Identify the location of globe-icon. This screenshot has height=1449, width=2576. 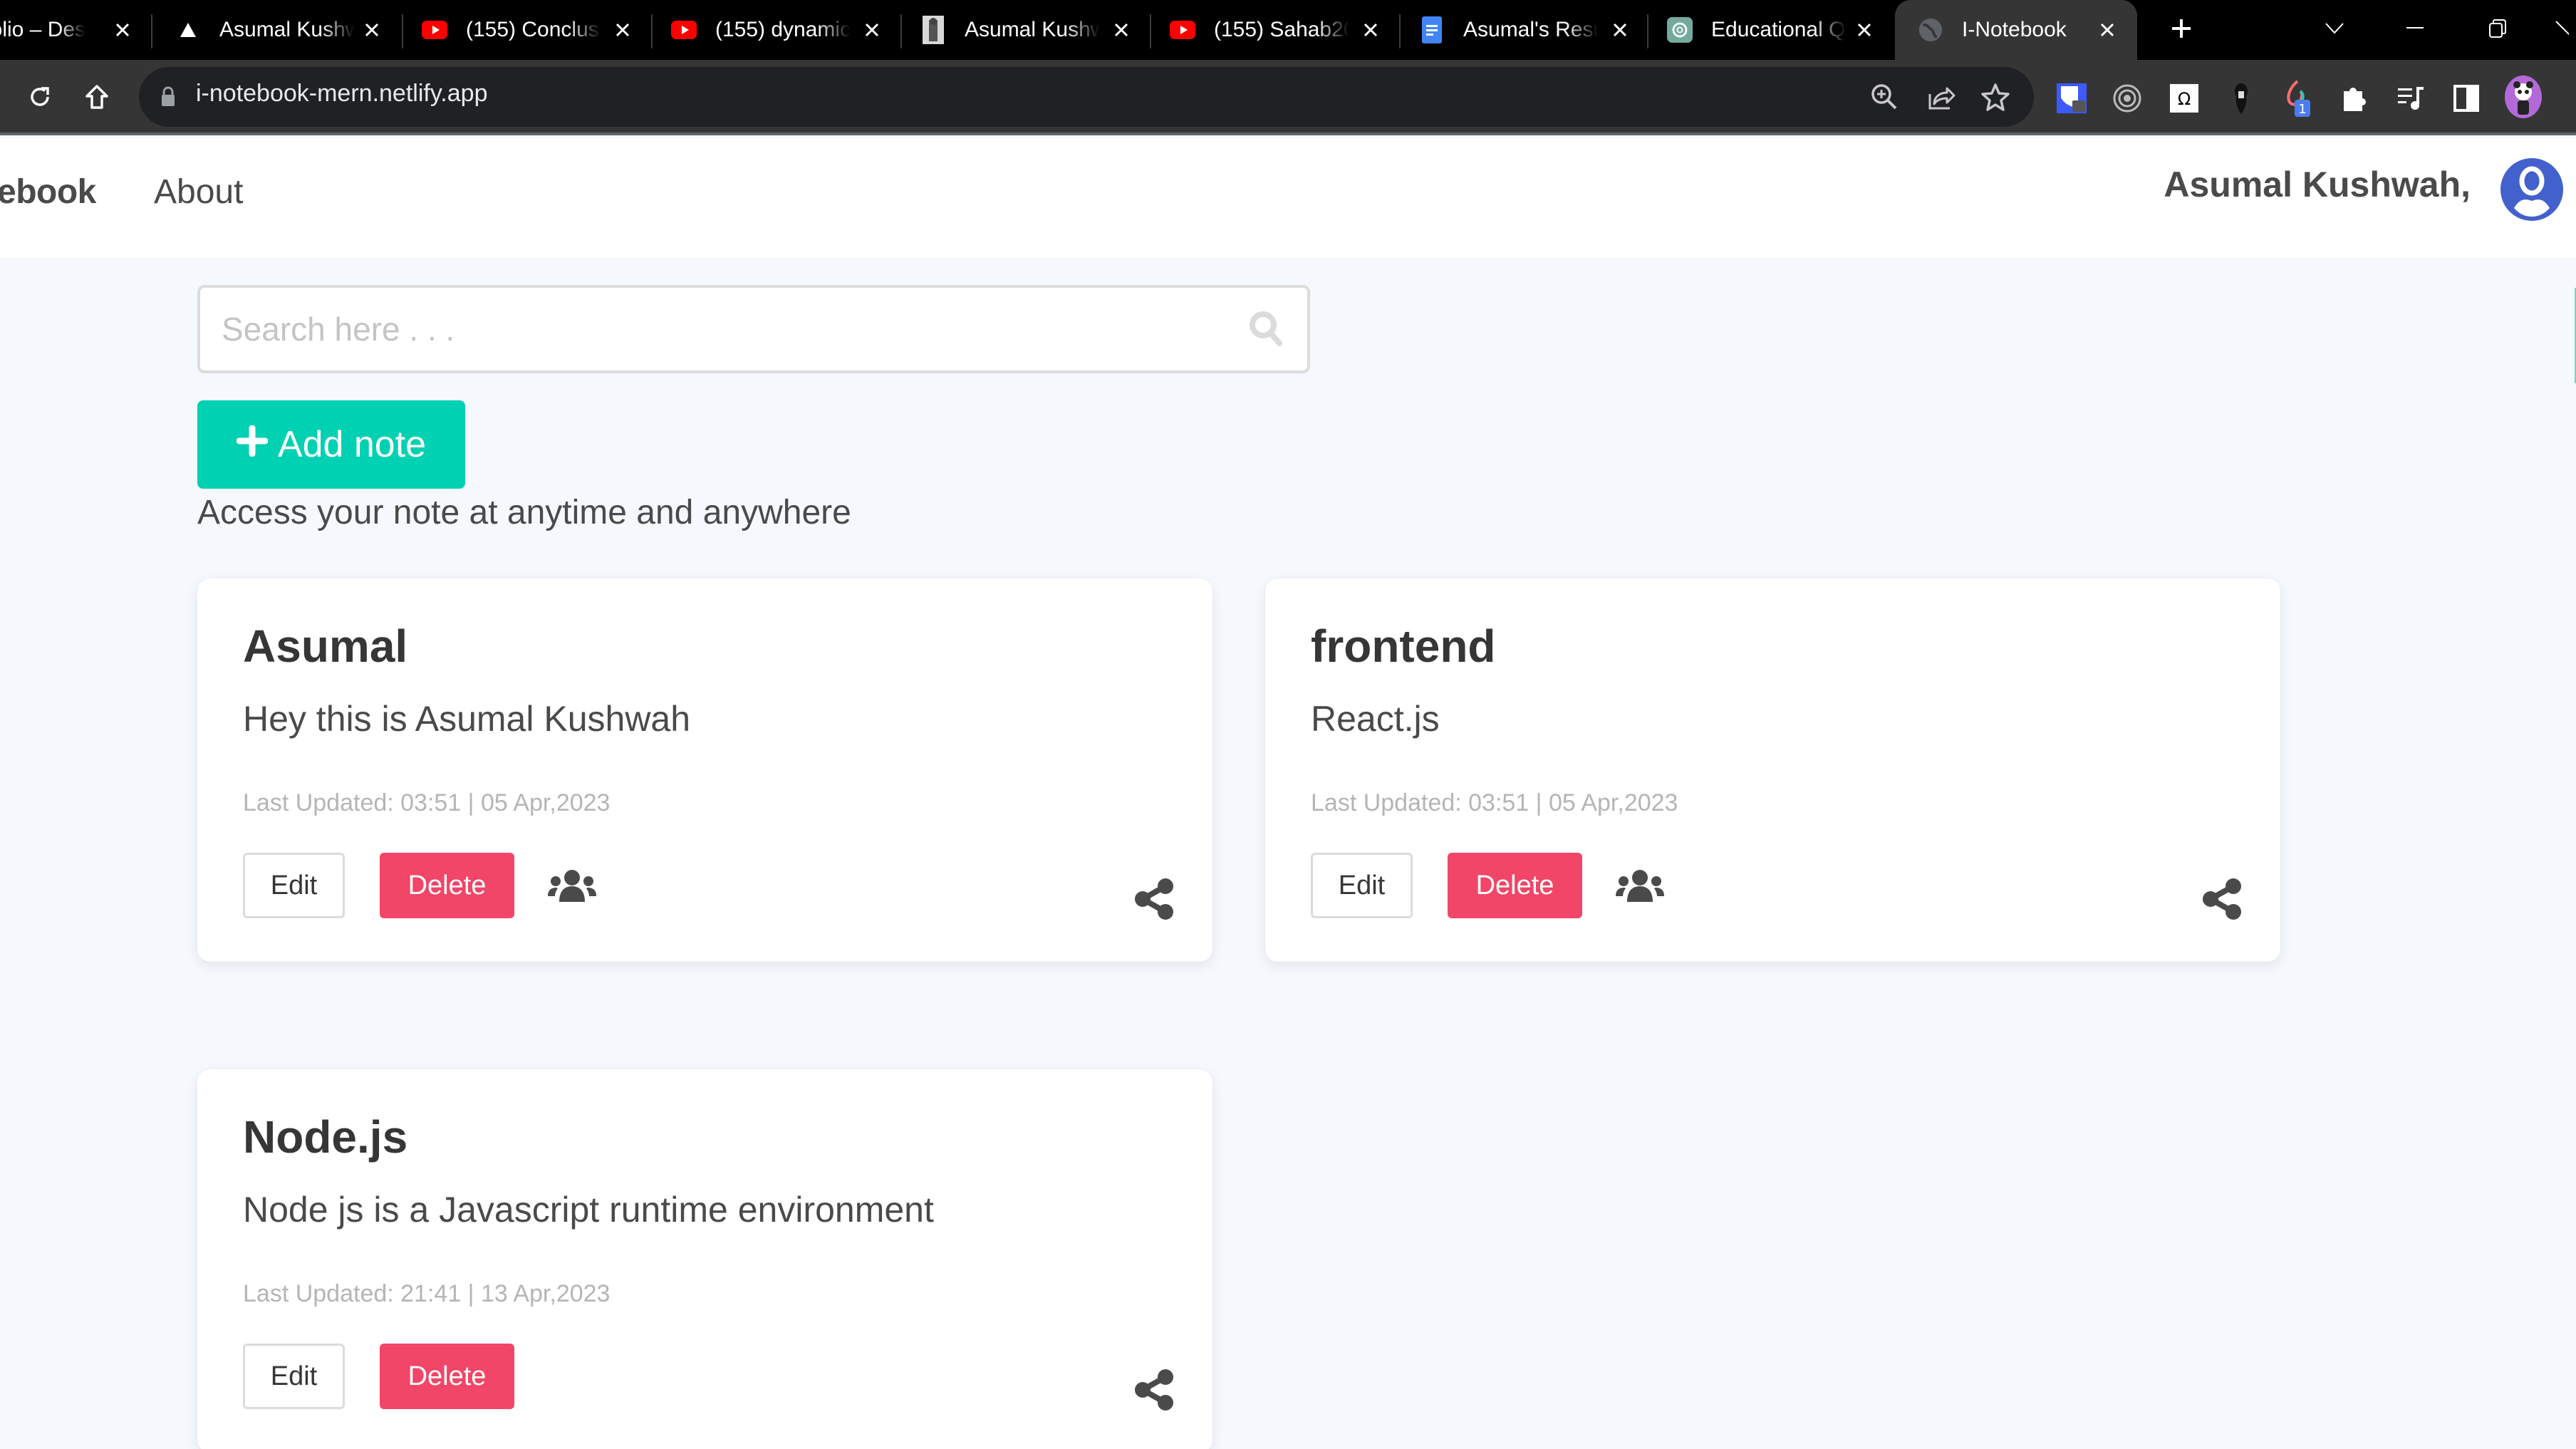
(1930, 30).